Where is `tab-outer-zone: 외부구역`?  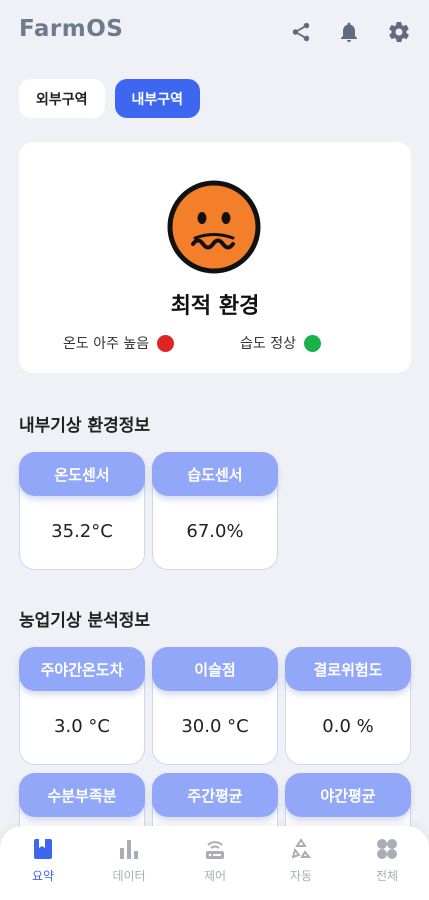 tab-outer-zone: 외부구역 is located at coordinates (62, 98).